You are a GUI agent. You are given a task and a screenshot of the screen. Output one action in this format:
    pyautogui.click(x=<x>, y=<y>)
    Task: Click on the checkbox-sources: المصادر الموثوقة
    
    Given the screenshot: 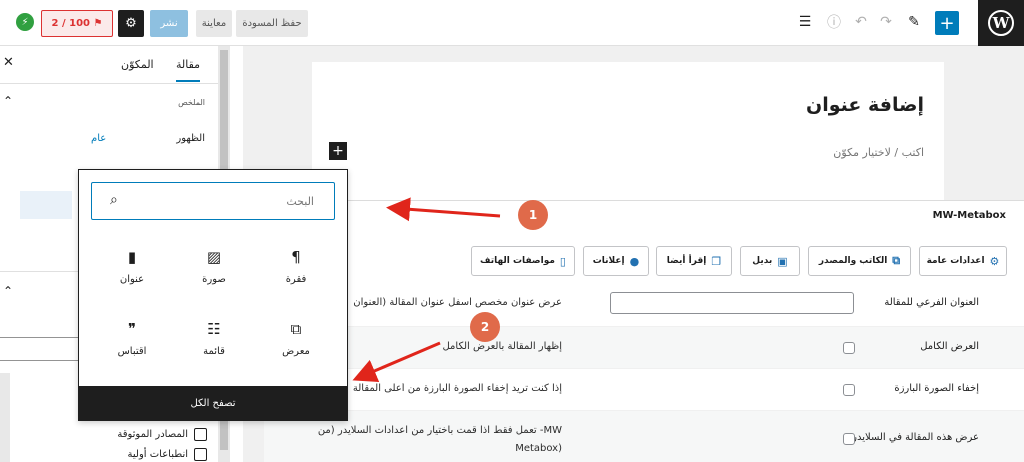 What is the action you would take?
    pyautogui.click(x=162, y=434)
    